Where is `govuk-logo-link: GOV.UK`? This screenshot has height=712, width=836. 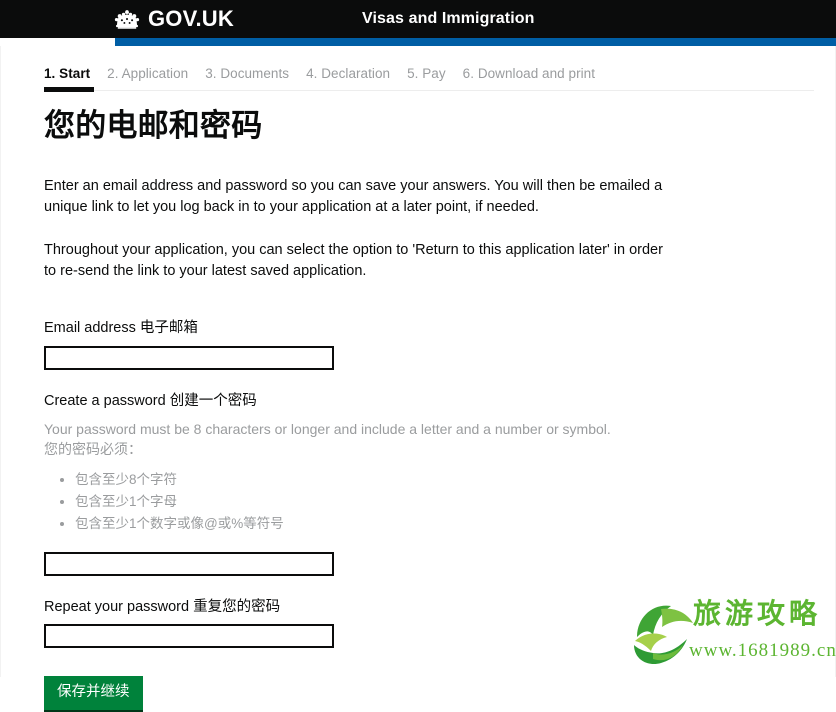 govuk-logo-link: GOV.UK is located at coordinates (173, 19).